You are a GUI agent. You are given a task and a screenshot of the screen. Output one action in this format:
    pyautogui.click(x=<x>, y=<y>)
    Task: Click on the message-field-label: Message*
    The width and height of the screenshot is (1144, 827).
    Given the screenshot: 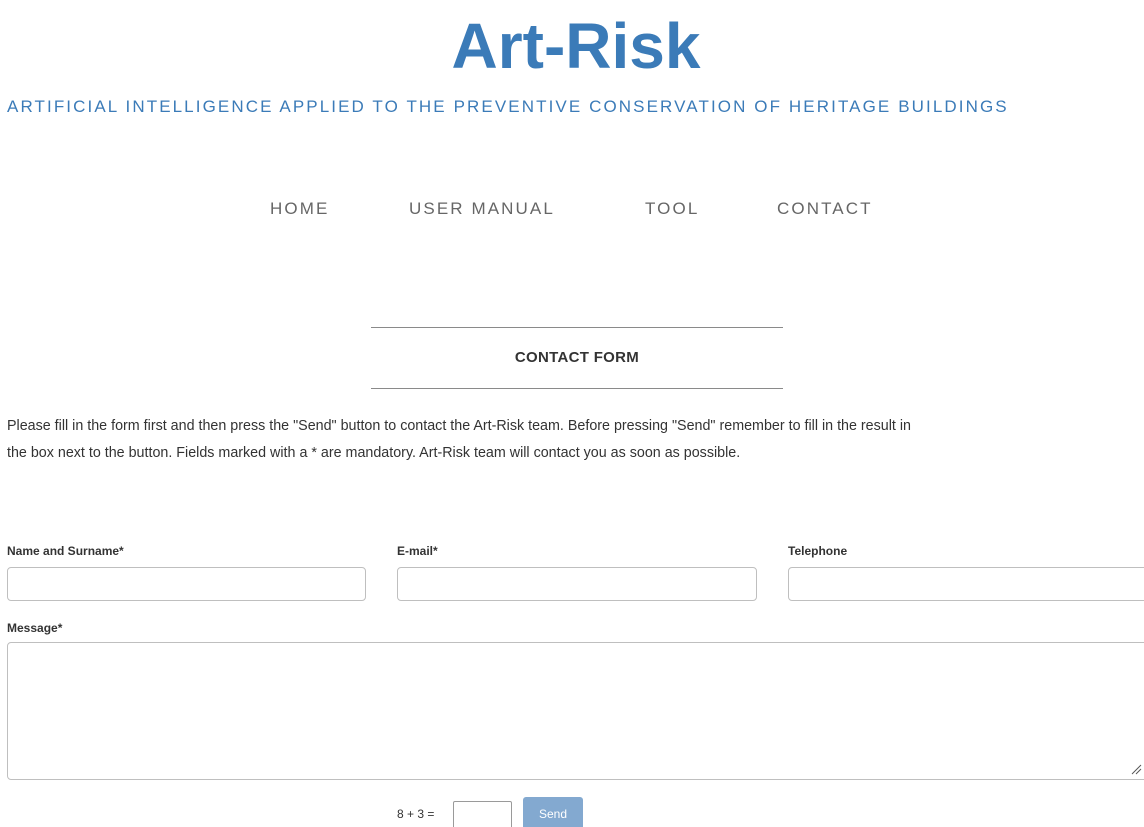 What is the action you would take?
    pyautogui.click(x=35, y=628)
    